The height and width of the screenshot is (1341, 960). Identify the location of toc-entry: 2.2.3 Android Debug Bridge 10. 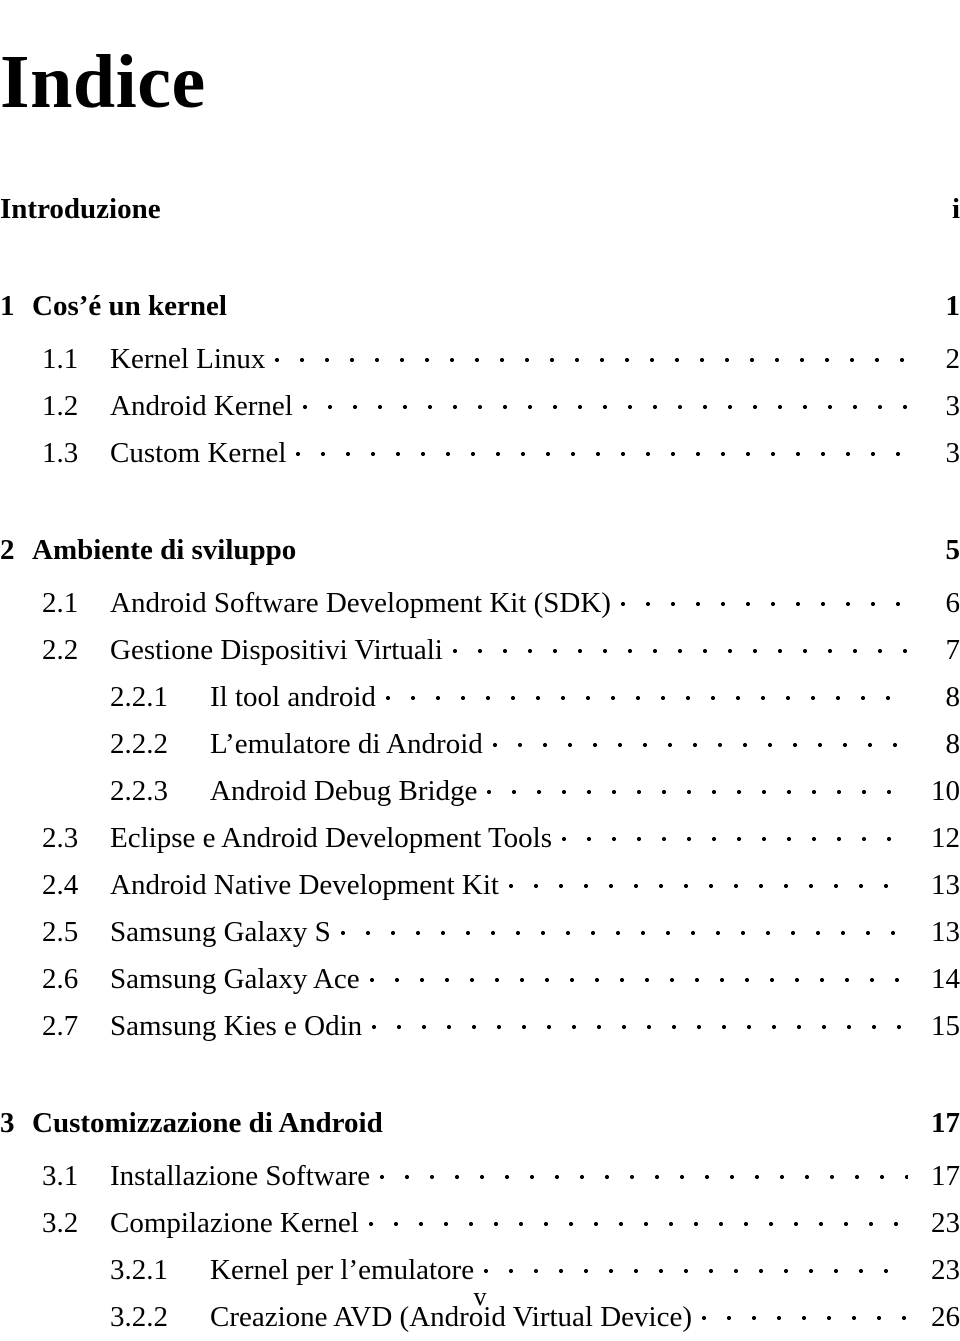
(480, 791).